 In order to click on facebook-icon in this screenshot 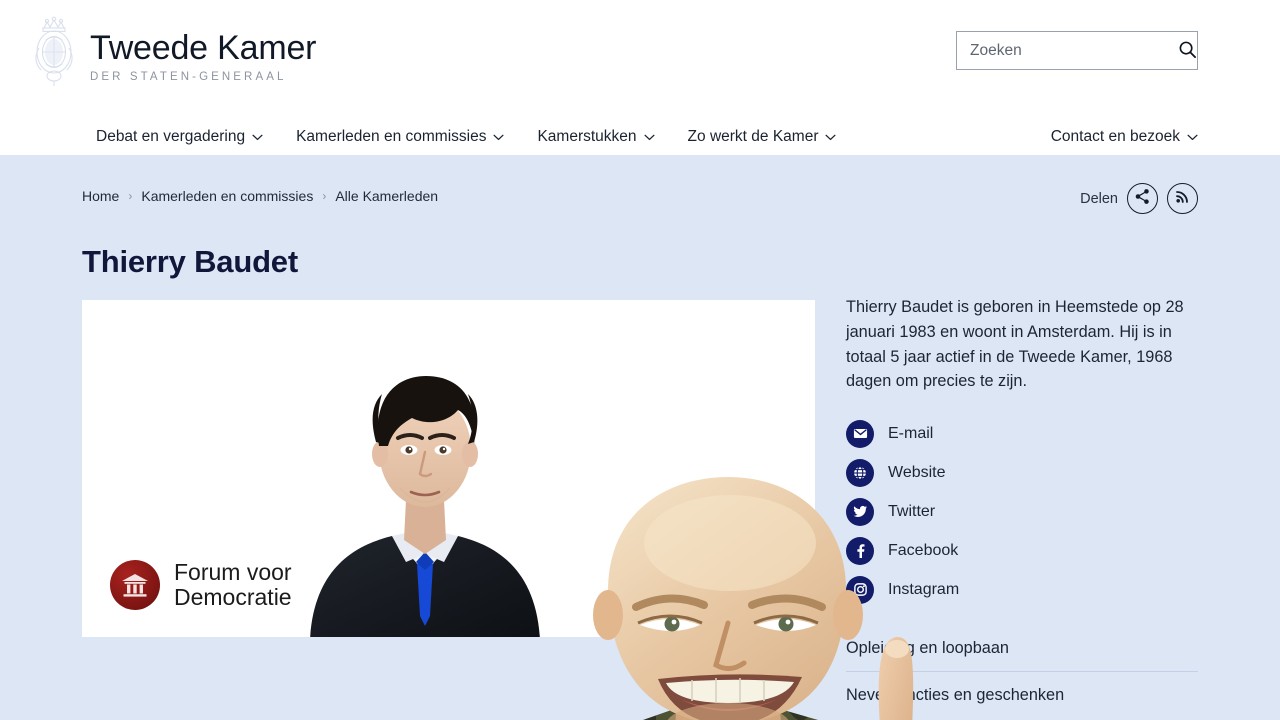, I will do `click(860, 550)`.